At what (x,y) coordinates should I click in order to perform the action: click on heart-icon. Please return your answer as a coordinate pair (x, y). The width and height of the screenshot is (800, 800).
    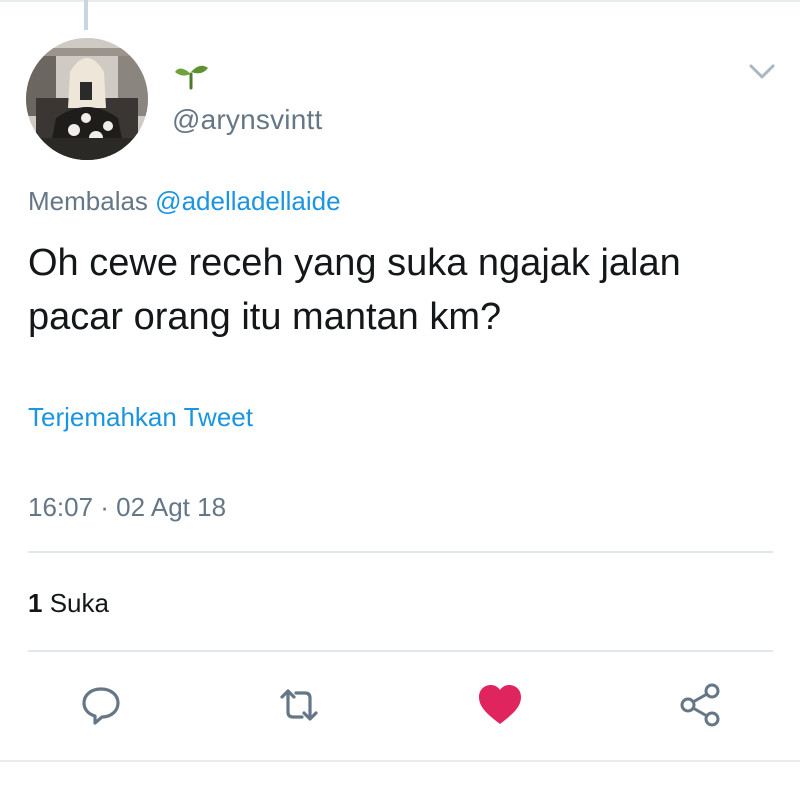
    Looking at the image, I should click on (500, 704).